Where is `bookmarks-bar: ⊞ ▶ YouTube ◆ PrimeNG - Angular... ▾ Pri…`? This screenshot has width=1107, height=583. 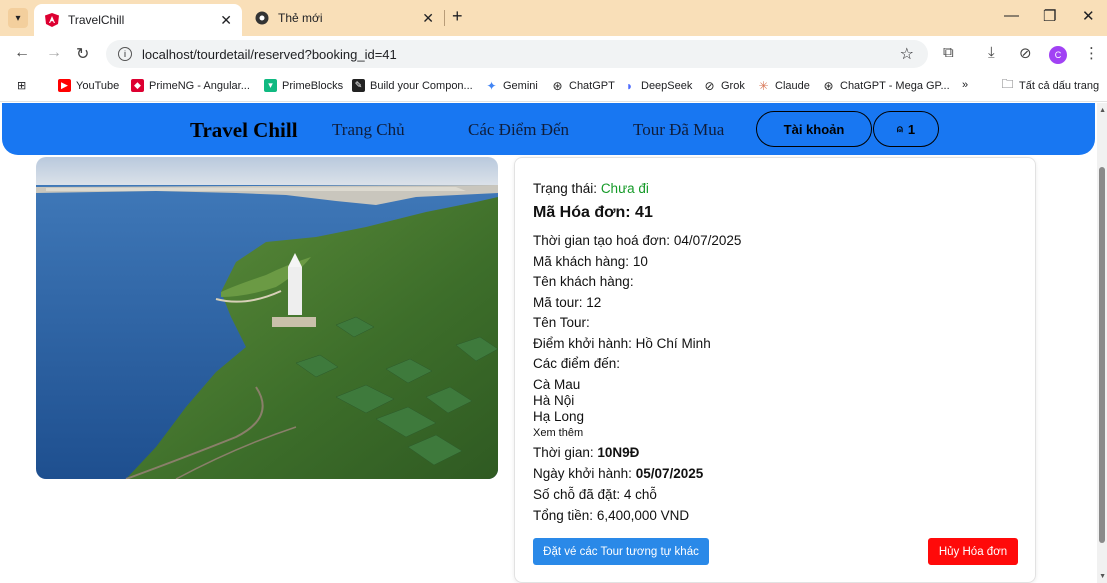
bookmarks-bar: ⊞ ▶ YouTube ◆ PrimeNG - Angular... ▾ Pri… is located at coordinates (553, 87).